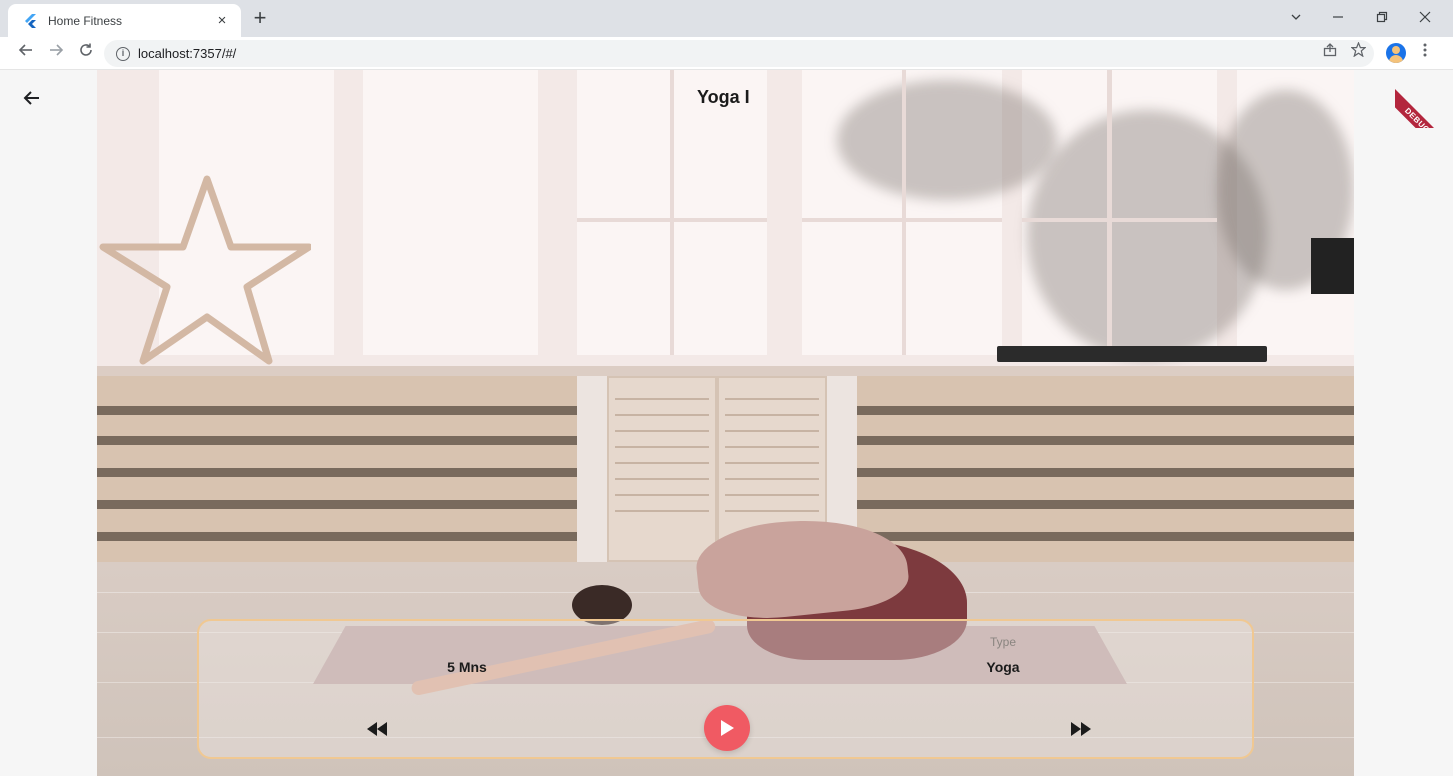  What do you see at coordinates (260, 19) in the screenshot?
I see `new-tab-button: +` at bounding box center [260, 19].